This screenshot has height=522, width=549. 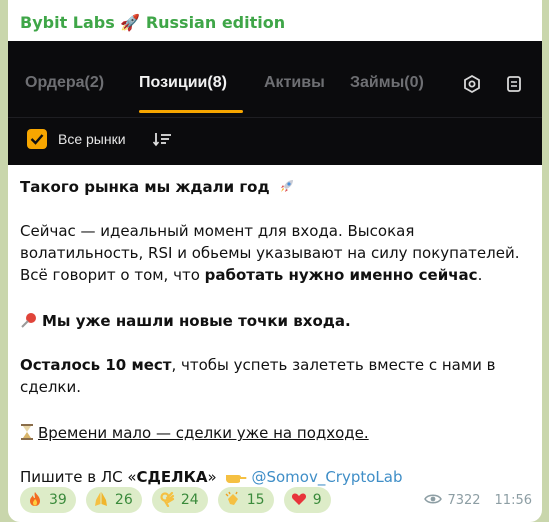 I want to click on paragraph-emphasis: работать нужно именно сейчас, so click(x=341, y=275).